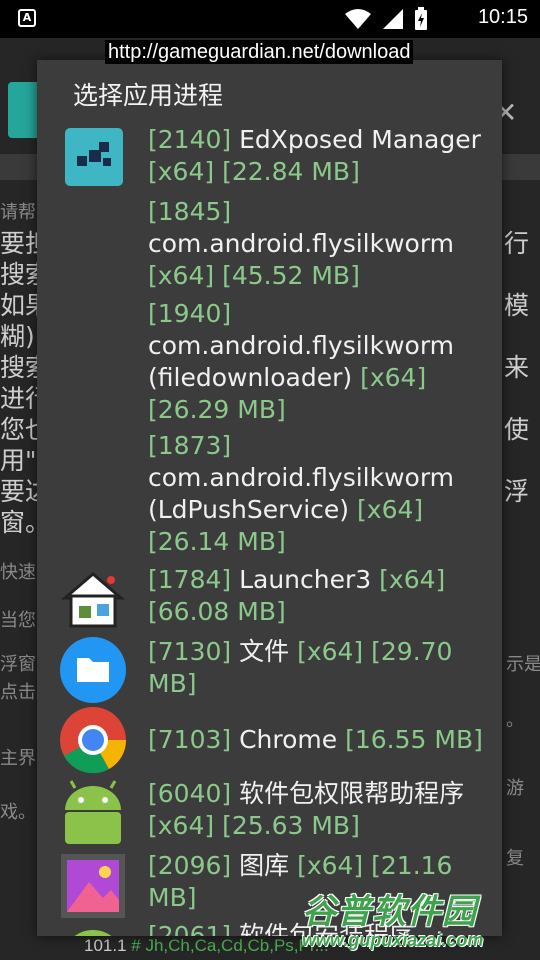 The width and height of the screenshot is (540, 960). I want to click on bg-text: 主界, so click(18, 758).